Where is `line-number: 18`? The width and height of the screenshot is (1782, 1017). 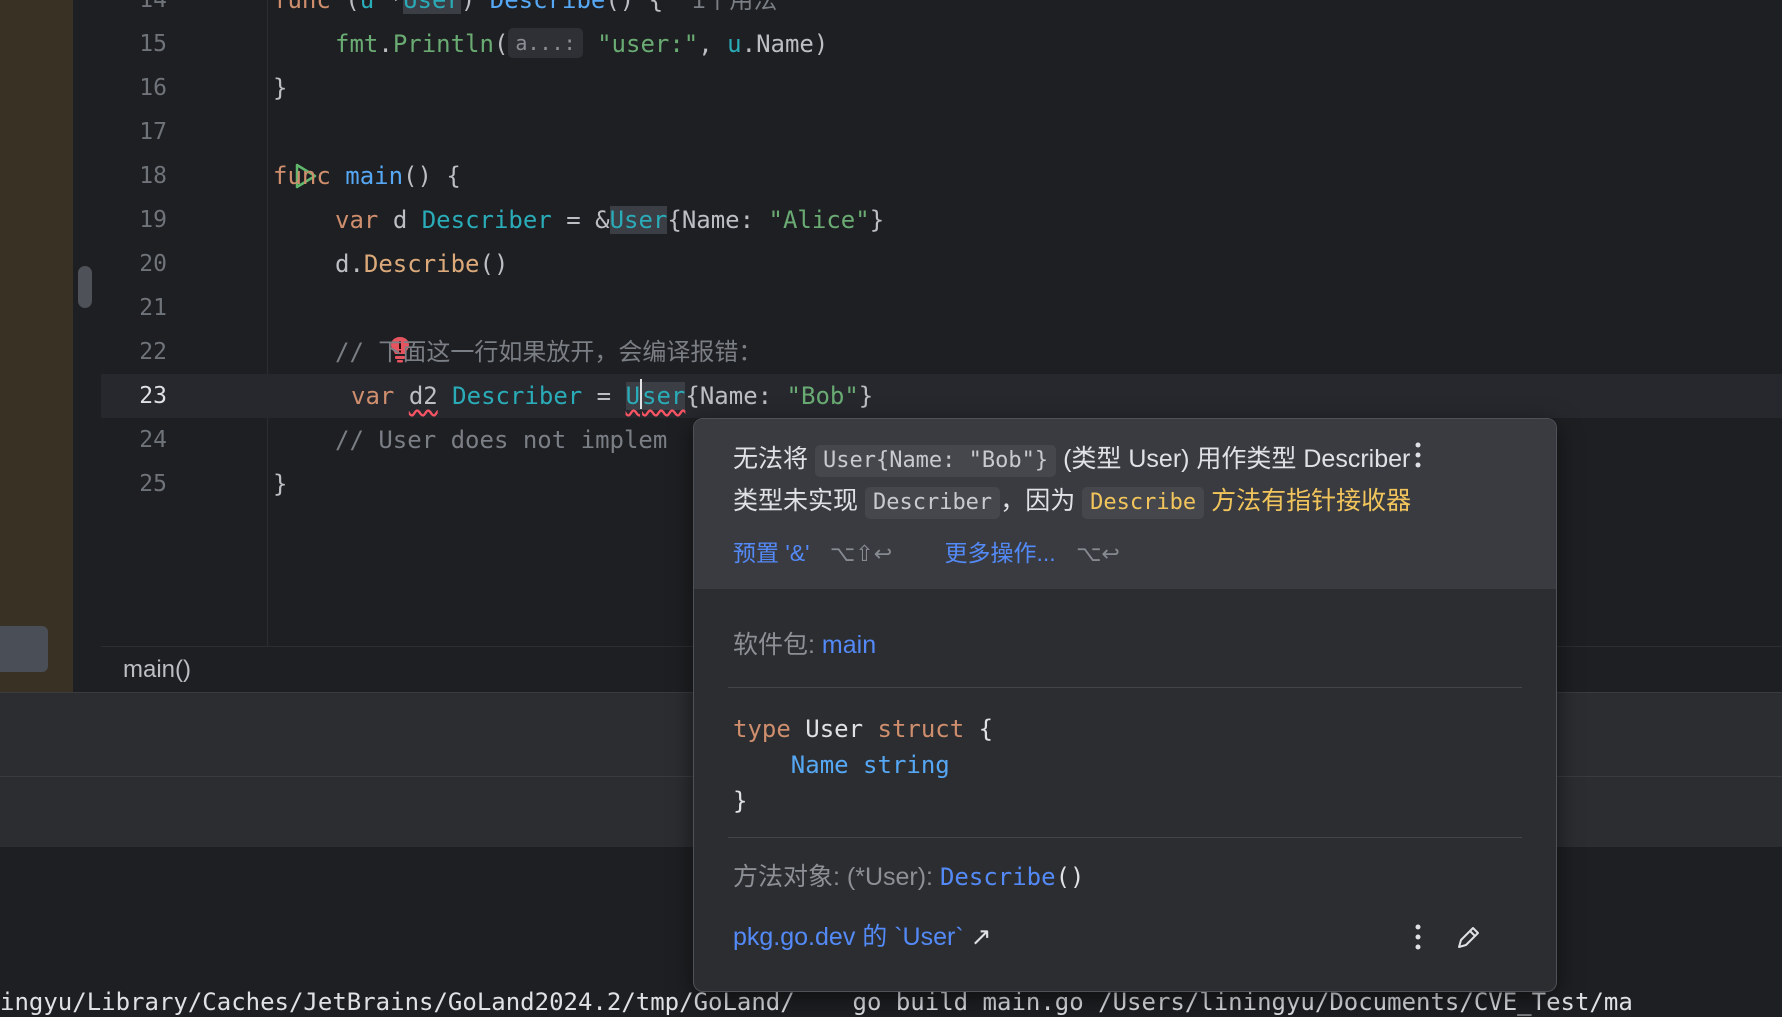 line-number: 18 is located at coordinates (153, 176).